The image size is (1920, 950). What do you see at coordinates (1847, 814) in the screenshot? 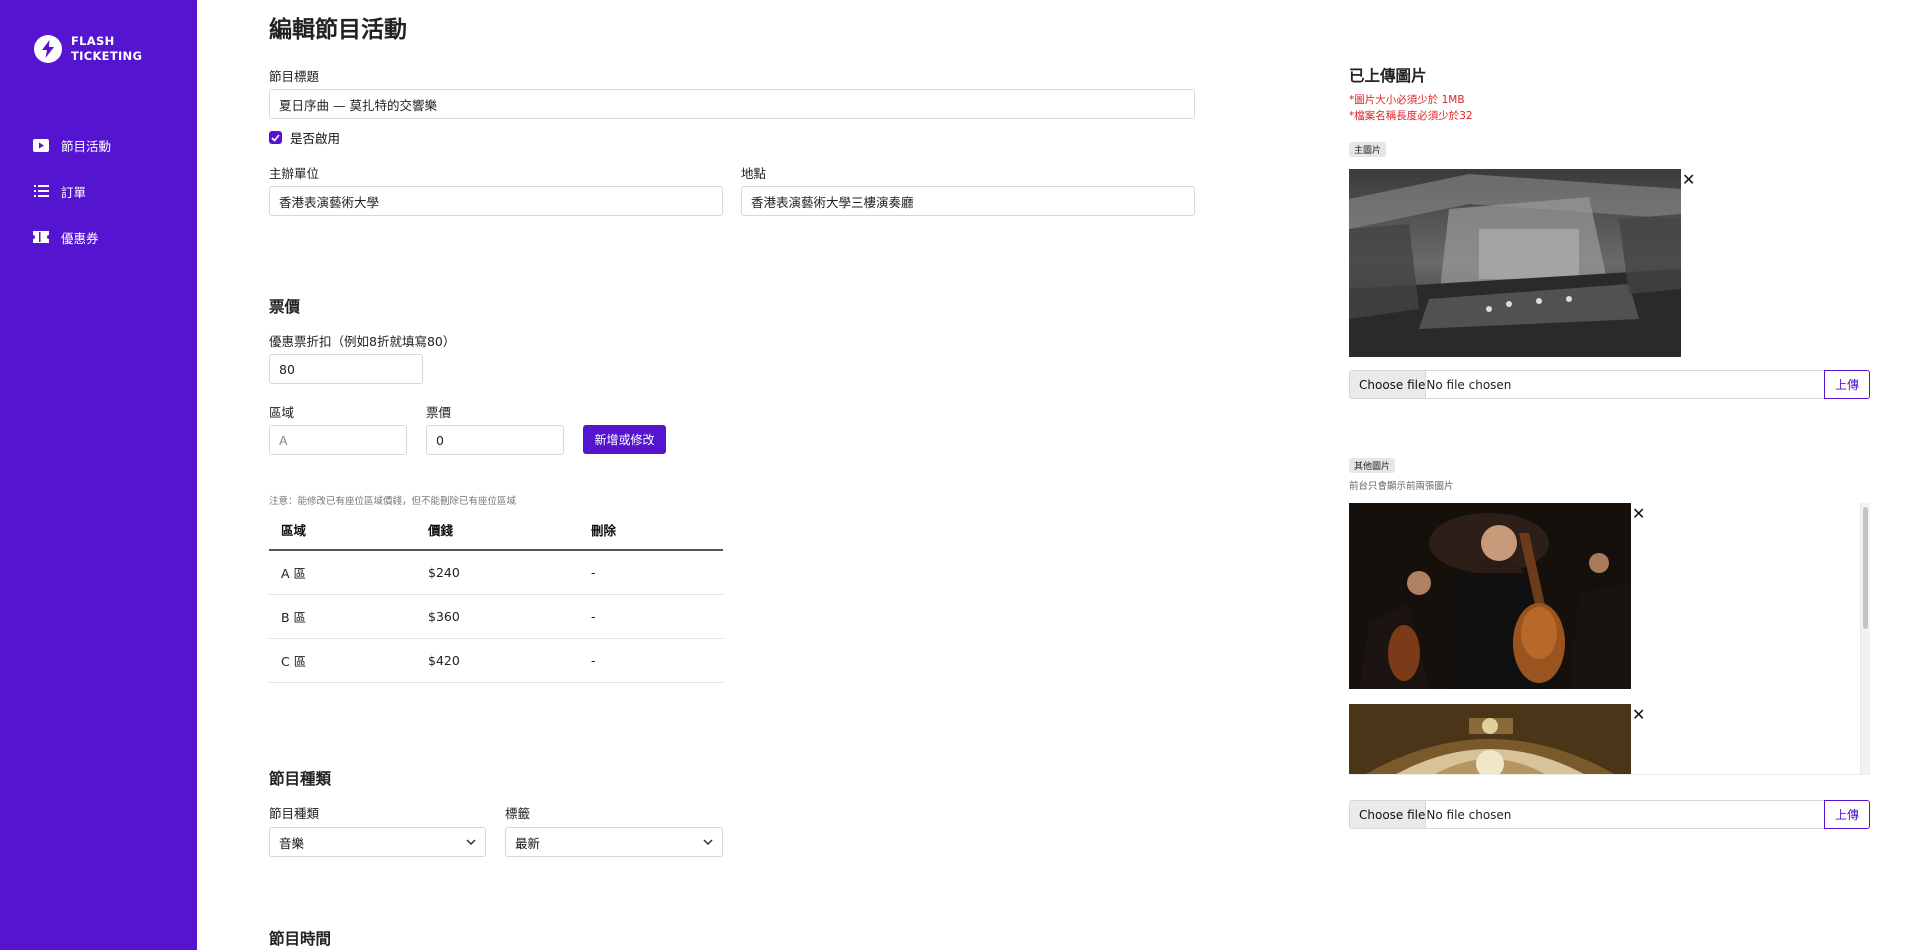
I see `upload-other-images-button: 上傳` at bounding box center [1847, 814].